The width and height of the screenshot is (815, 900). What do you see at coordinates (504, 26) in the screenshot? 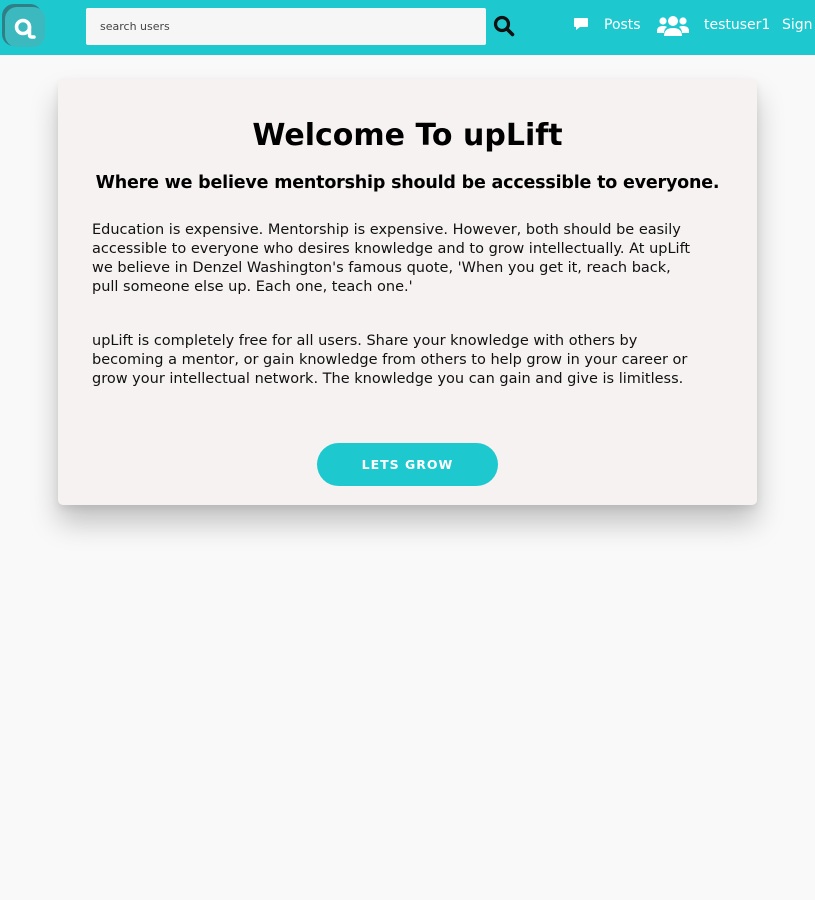
I see `search-icon` at bounding box center [504, 26].